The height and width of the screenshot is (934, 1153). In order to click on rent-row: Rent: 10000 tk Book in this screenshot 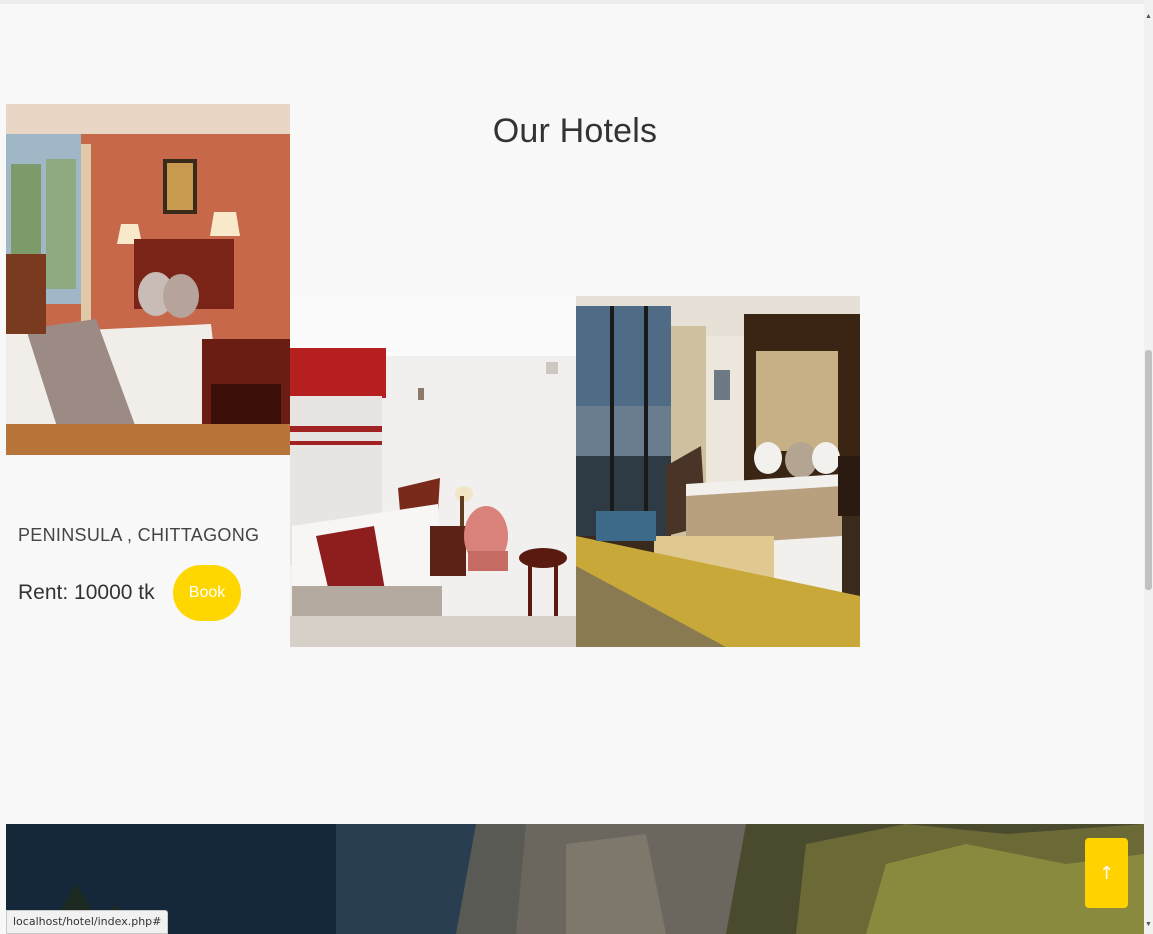, I will do `click(153, 593)`.